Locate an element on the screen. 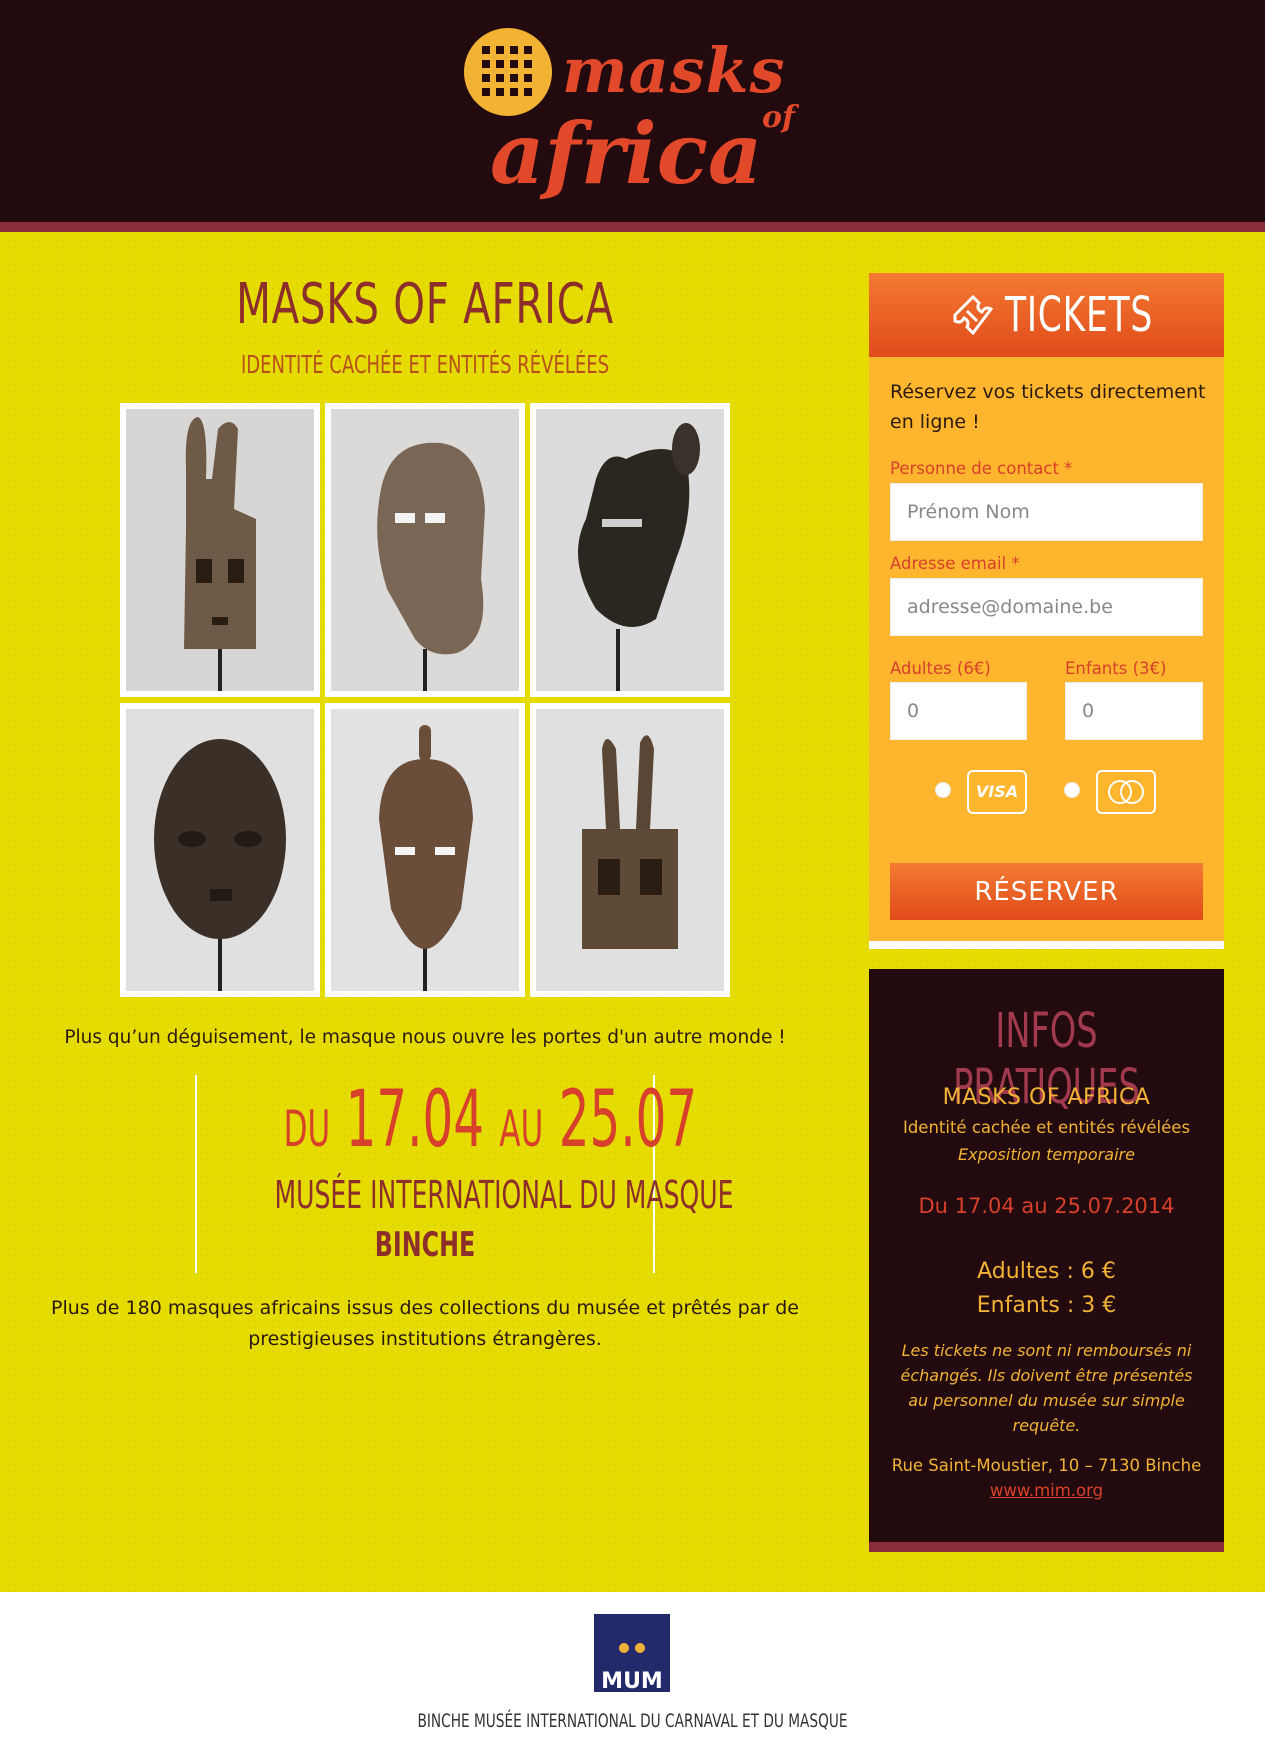  infos-children-price: Enfants : 3 € is located at coordinates (1046, 1305).